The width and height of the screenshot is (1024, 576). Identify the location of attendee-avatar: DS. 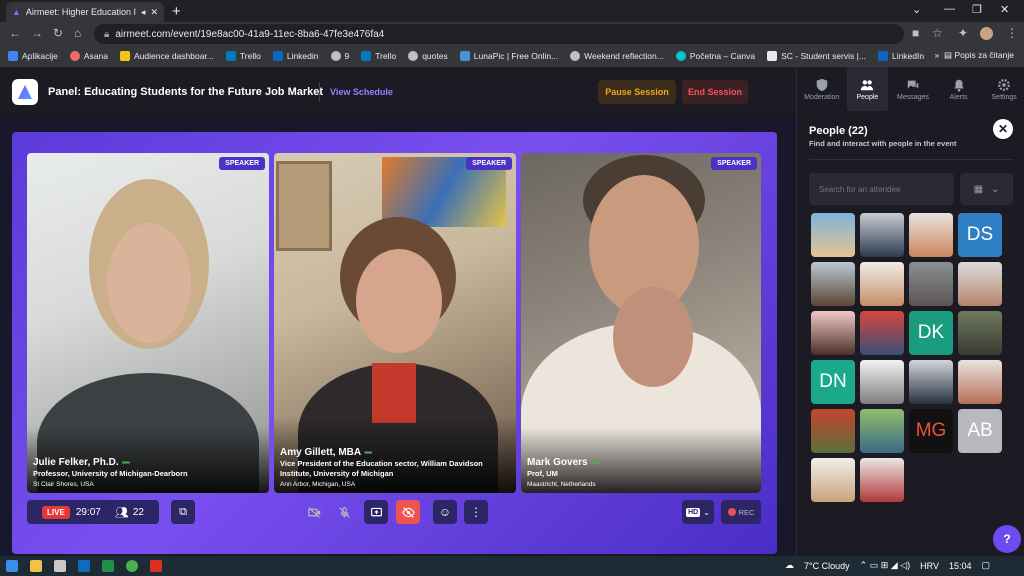
(980, 235).